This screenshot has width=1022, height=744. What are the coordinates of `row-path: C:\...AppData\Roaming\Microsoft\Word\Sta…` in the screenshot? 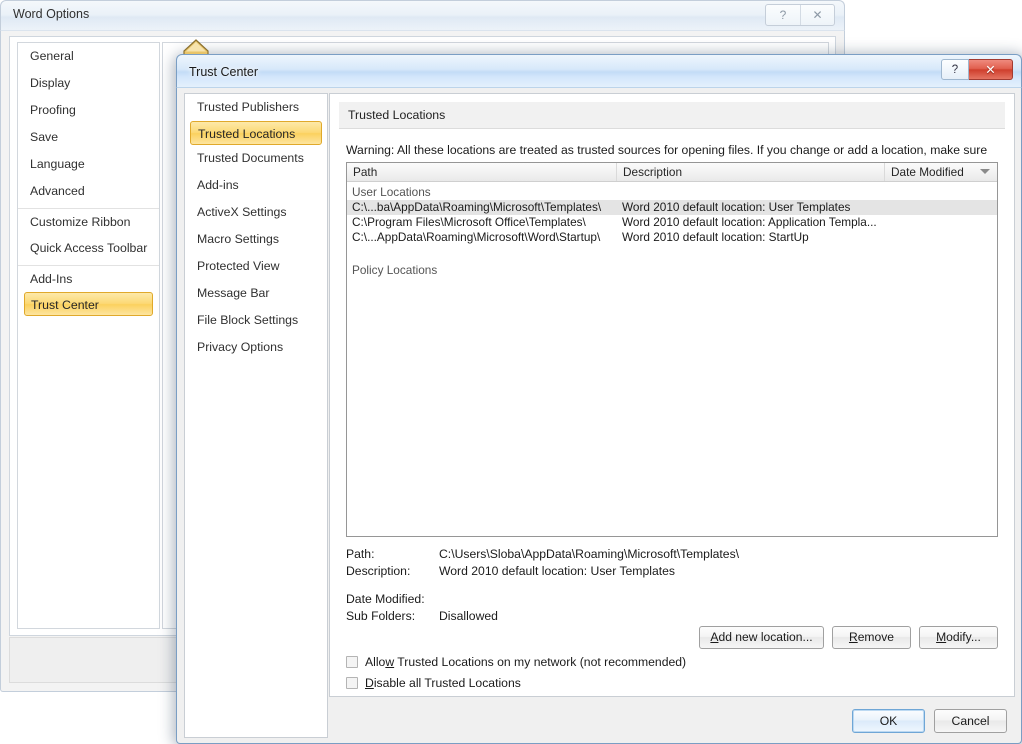 It's located at (476, 237).